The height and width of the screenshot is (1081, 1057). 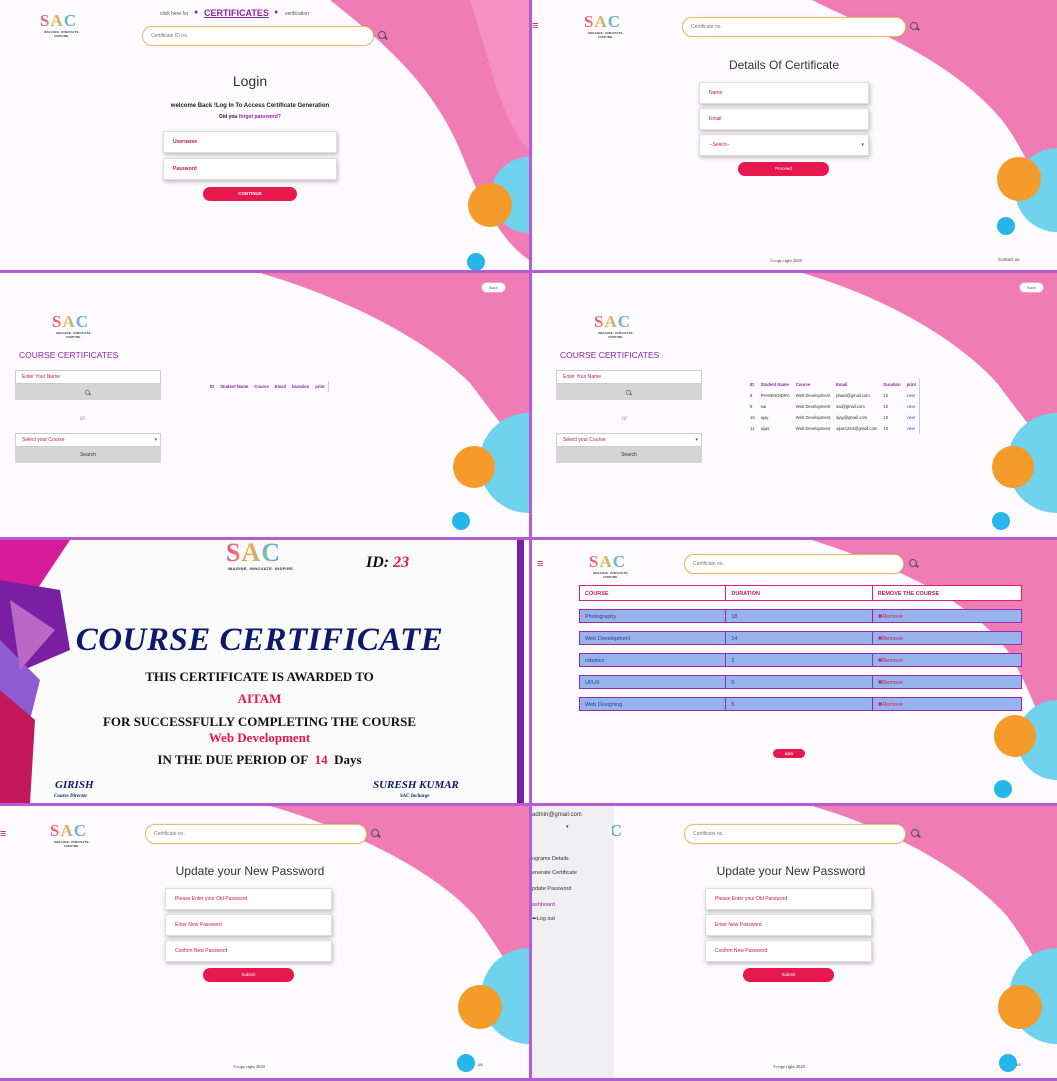 I want to click on signatory-2-name: SURESH KUMAR, so click(x=416, y=785).